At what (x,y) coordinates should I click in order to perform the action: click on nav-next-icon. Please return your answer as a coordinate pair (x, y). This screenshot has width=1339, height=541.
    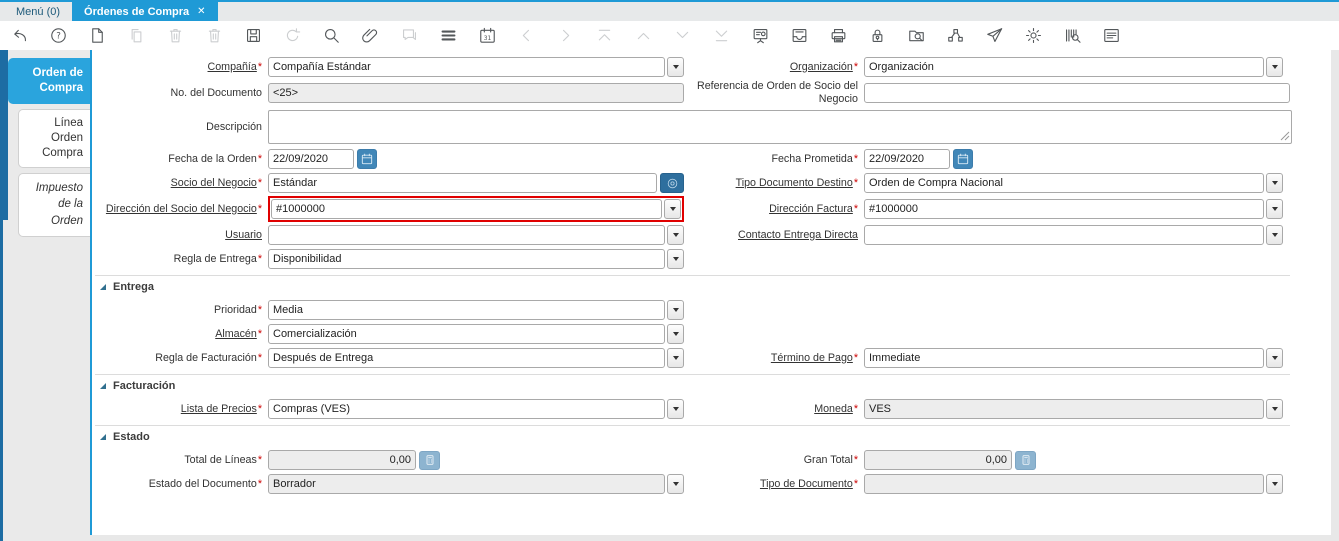
    Looking at the image, I should click on (565, 36).